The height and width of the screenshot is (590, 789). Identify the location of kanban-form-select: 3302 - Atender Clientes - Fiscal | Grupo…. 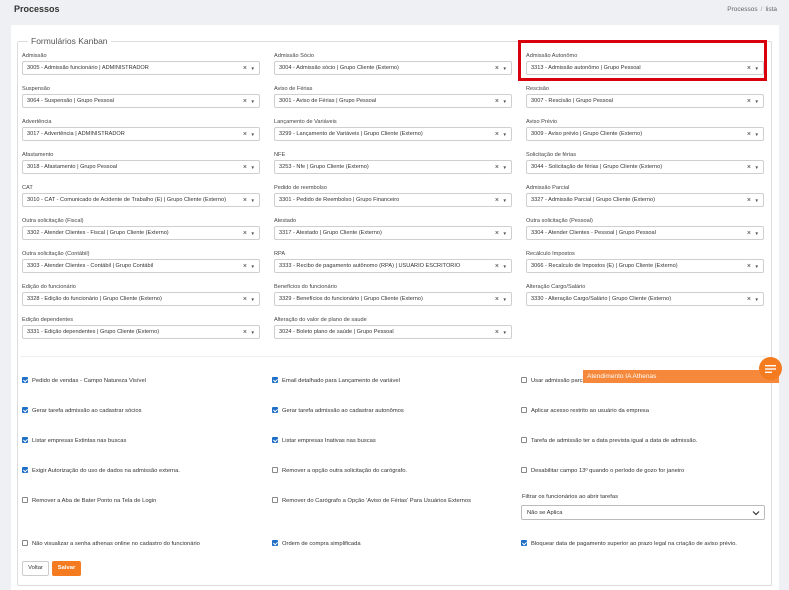
(141, 233).